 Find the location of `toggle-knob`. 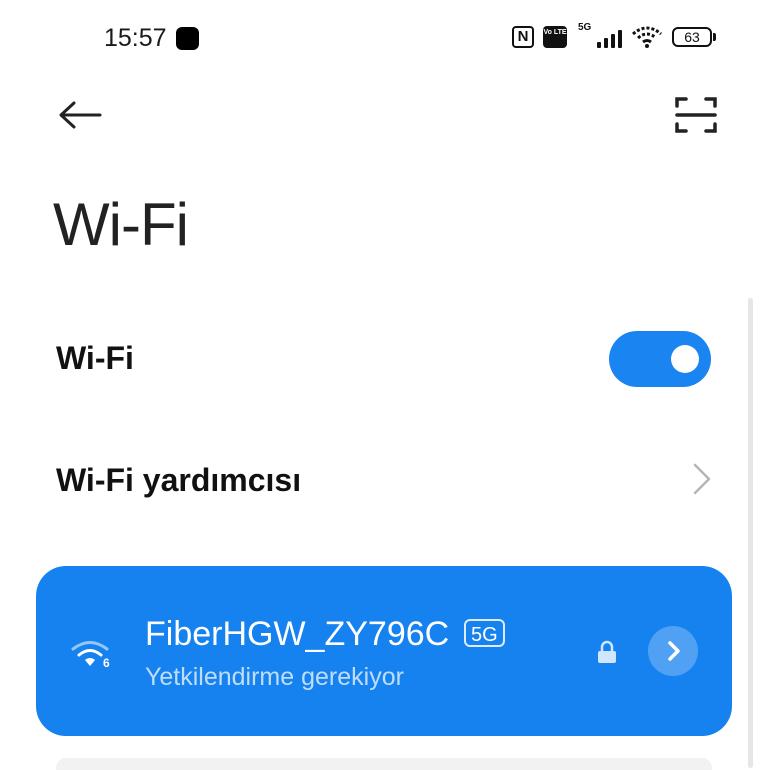

toggle-knob is located at coordinates (685, 359).